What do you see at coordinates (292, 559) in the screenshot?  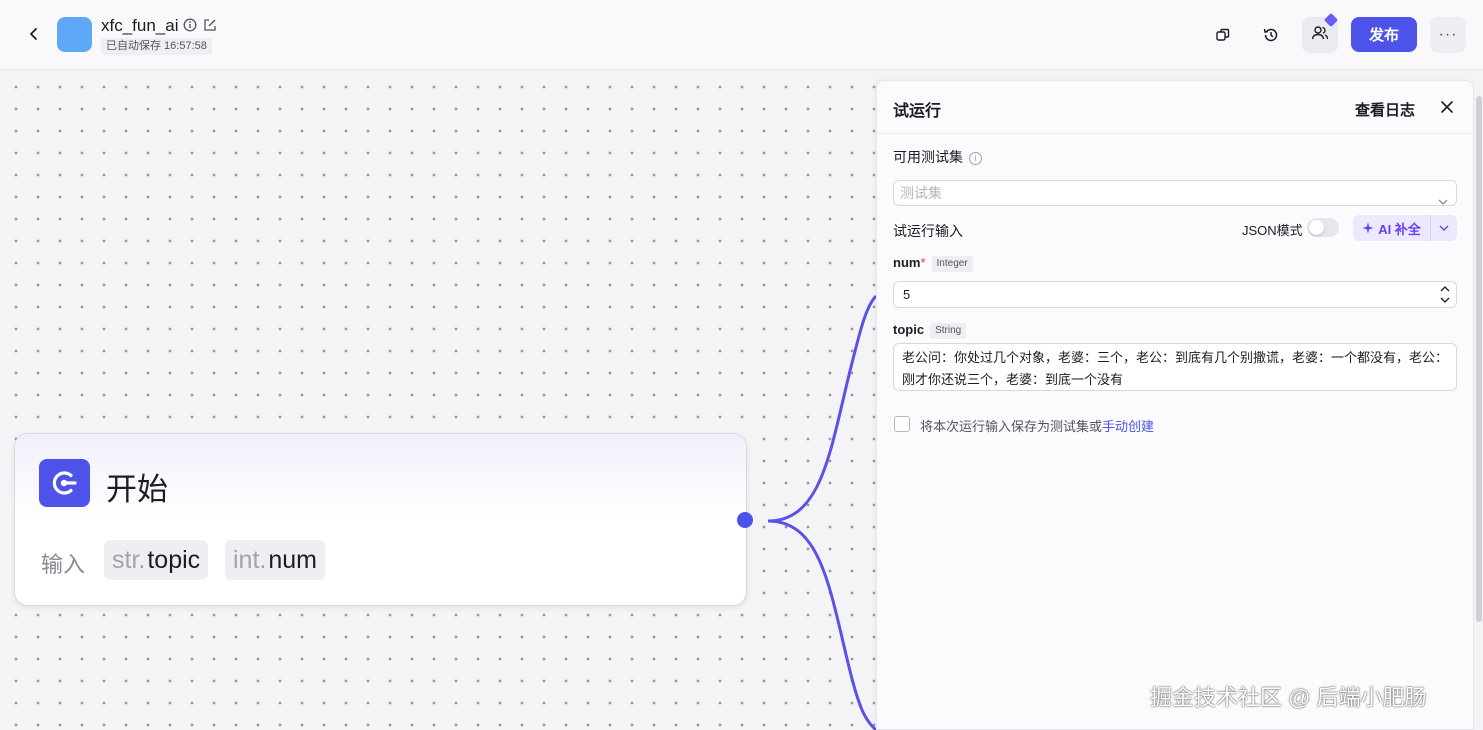 I see `param-name: num` at bounding box center [292, 559].